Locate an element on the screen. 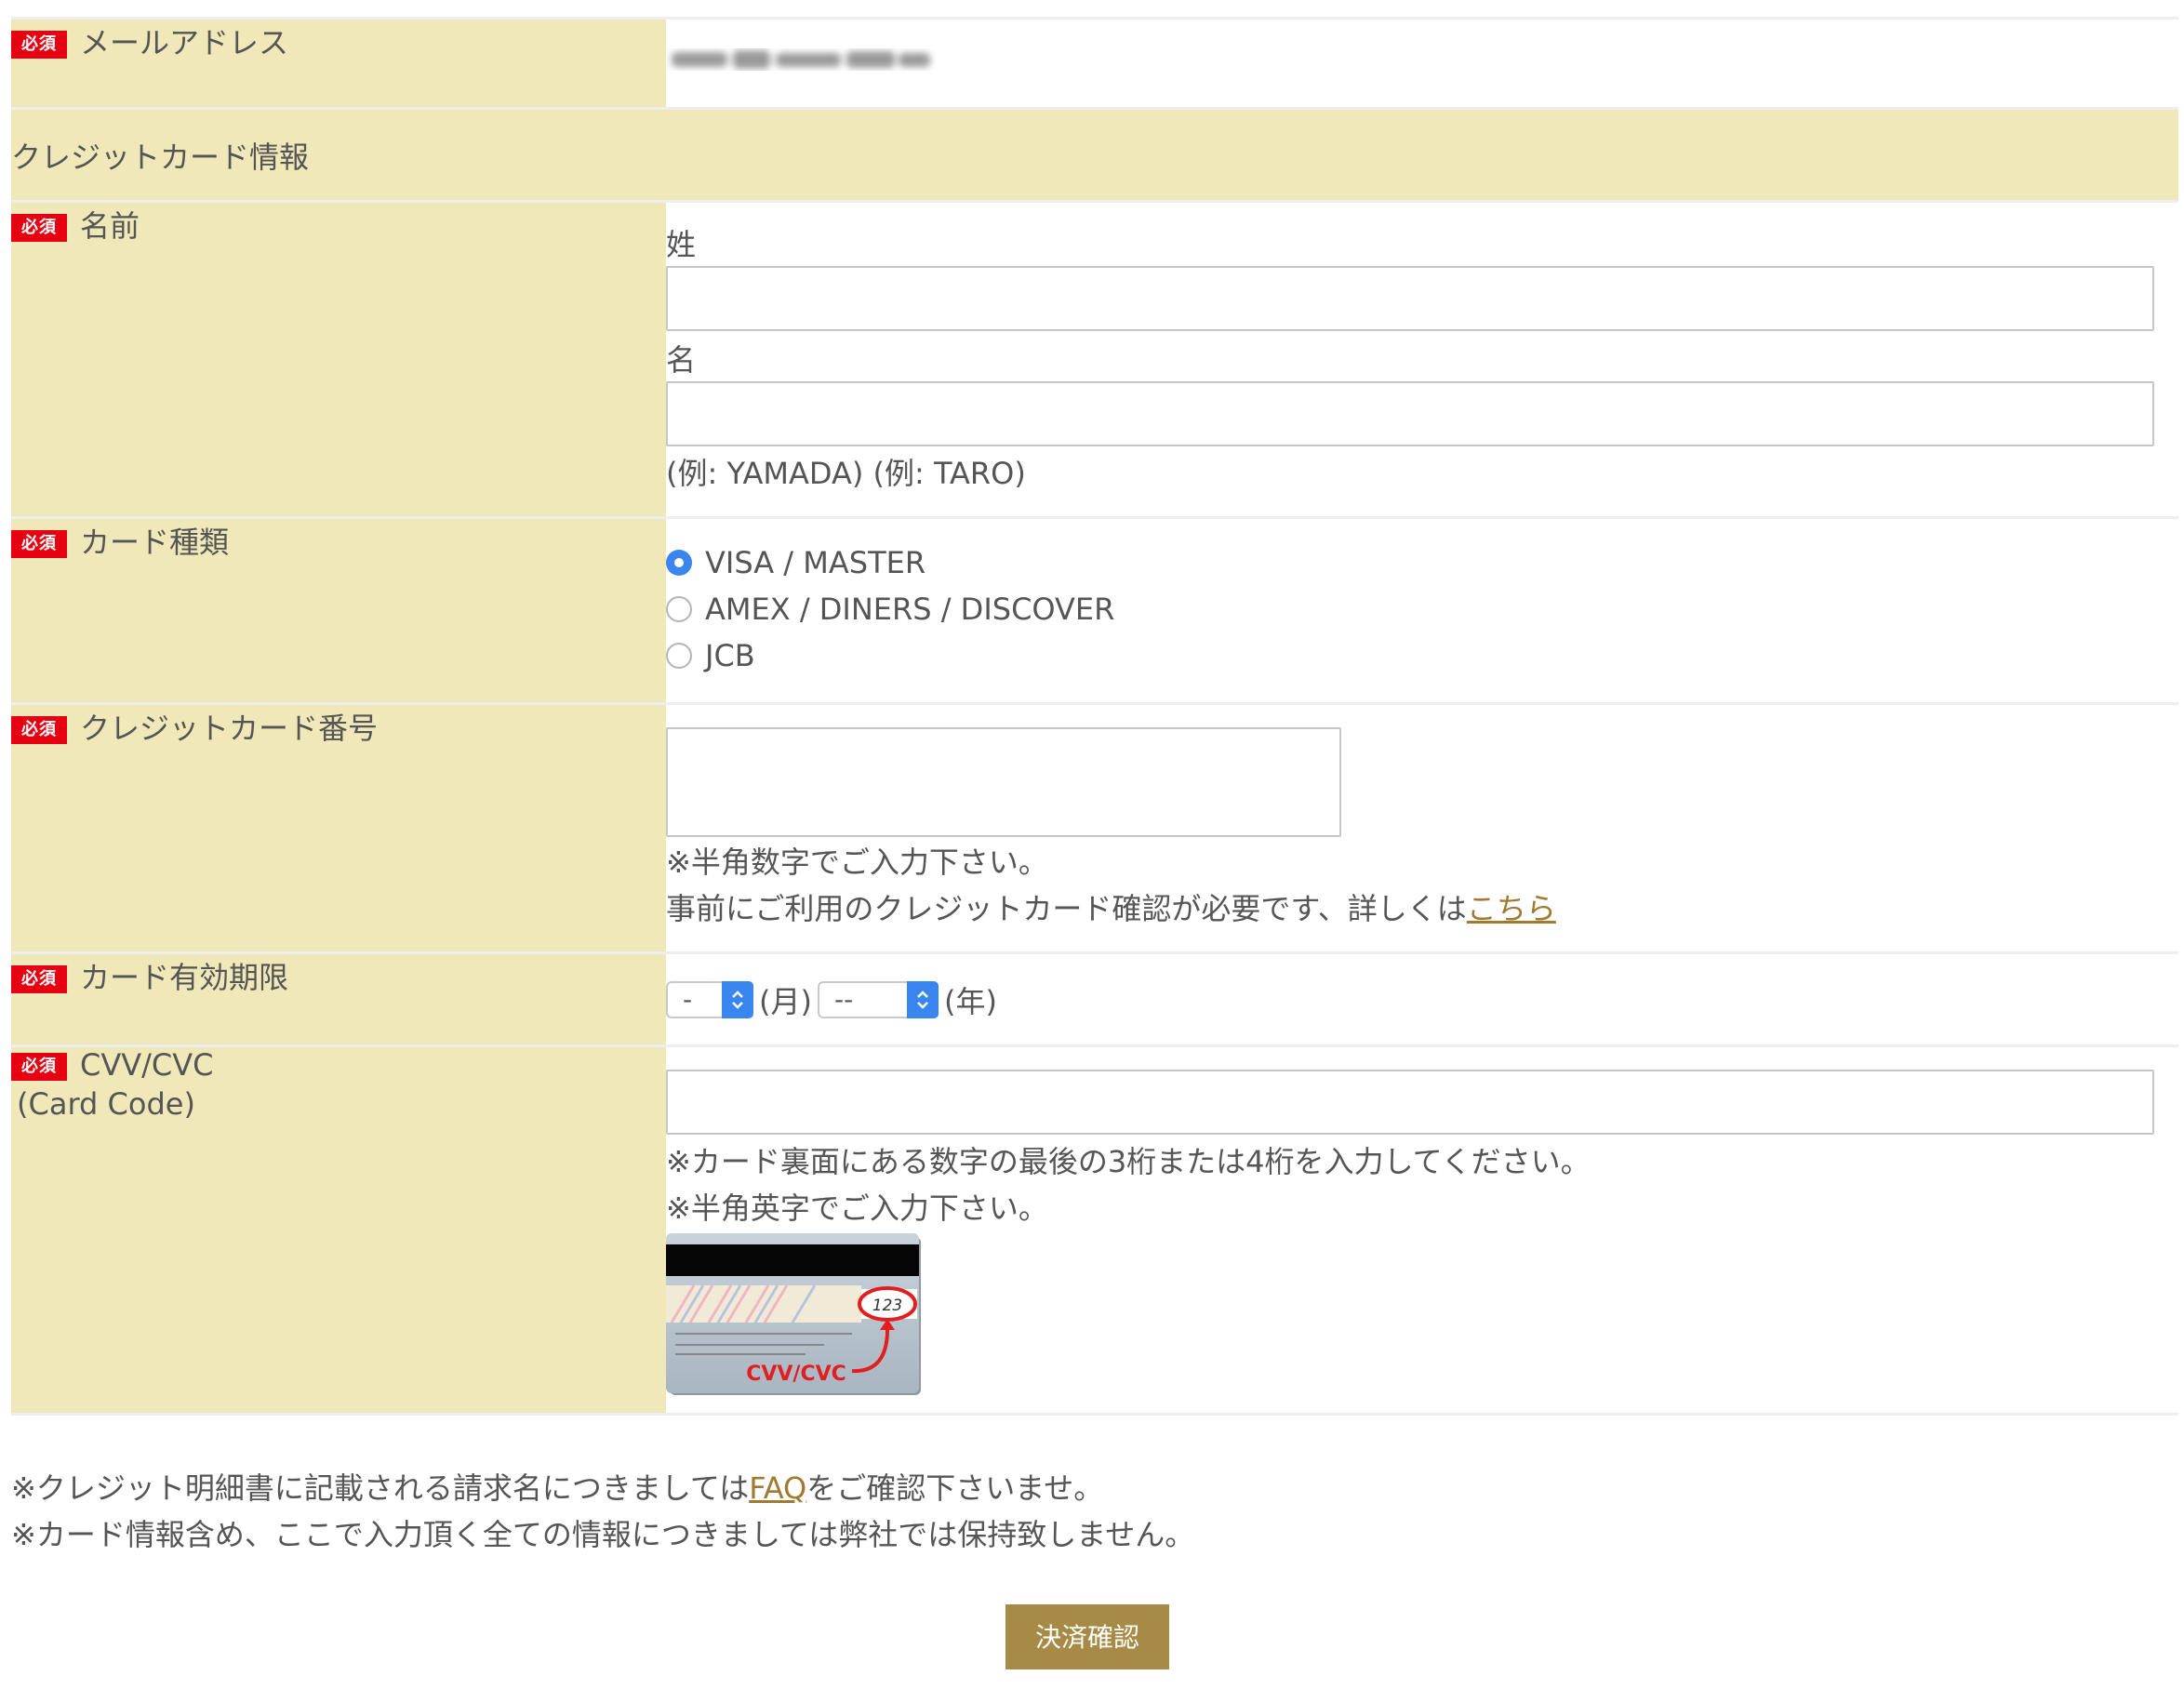  card-type-label-cell: 必須 カード種類 is located at coordinates (338, 610).